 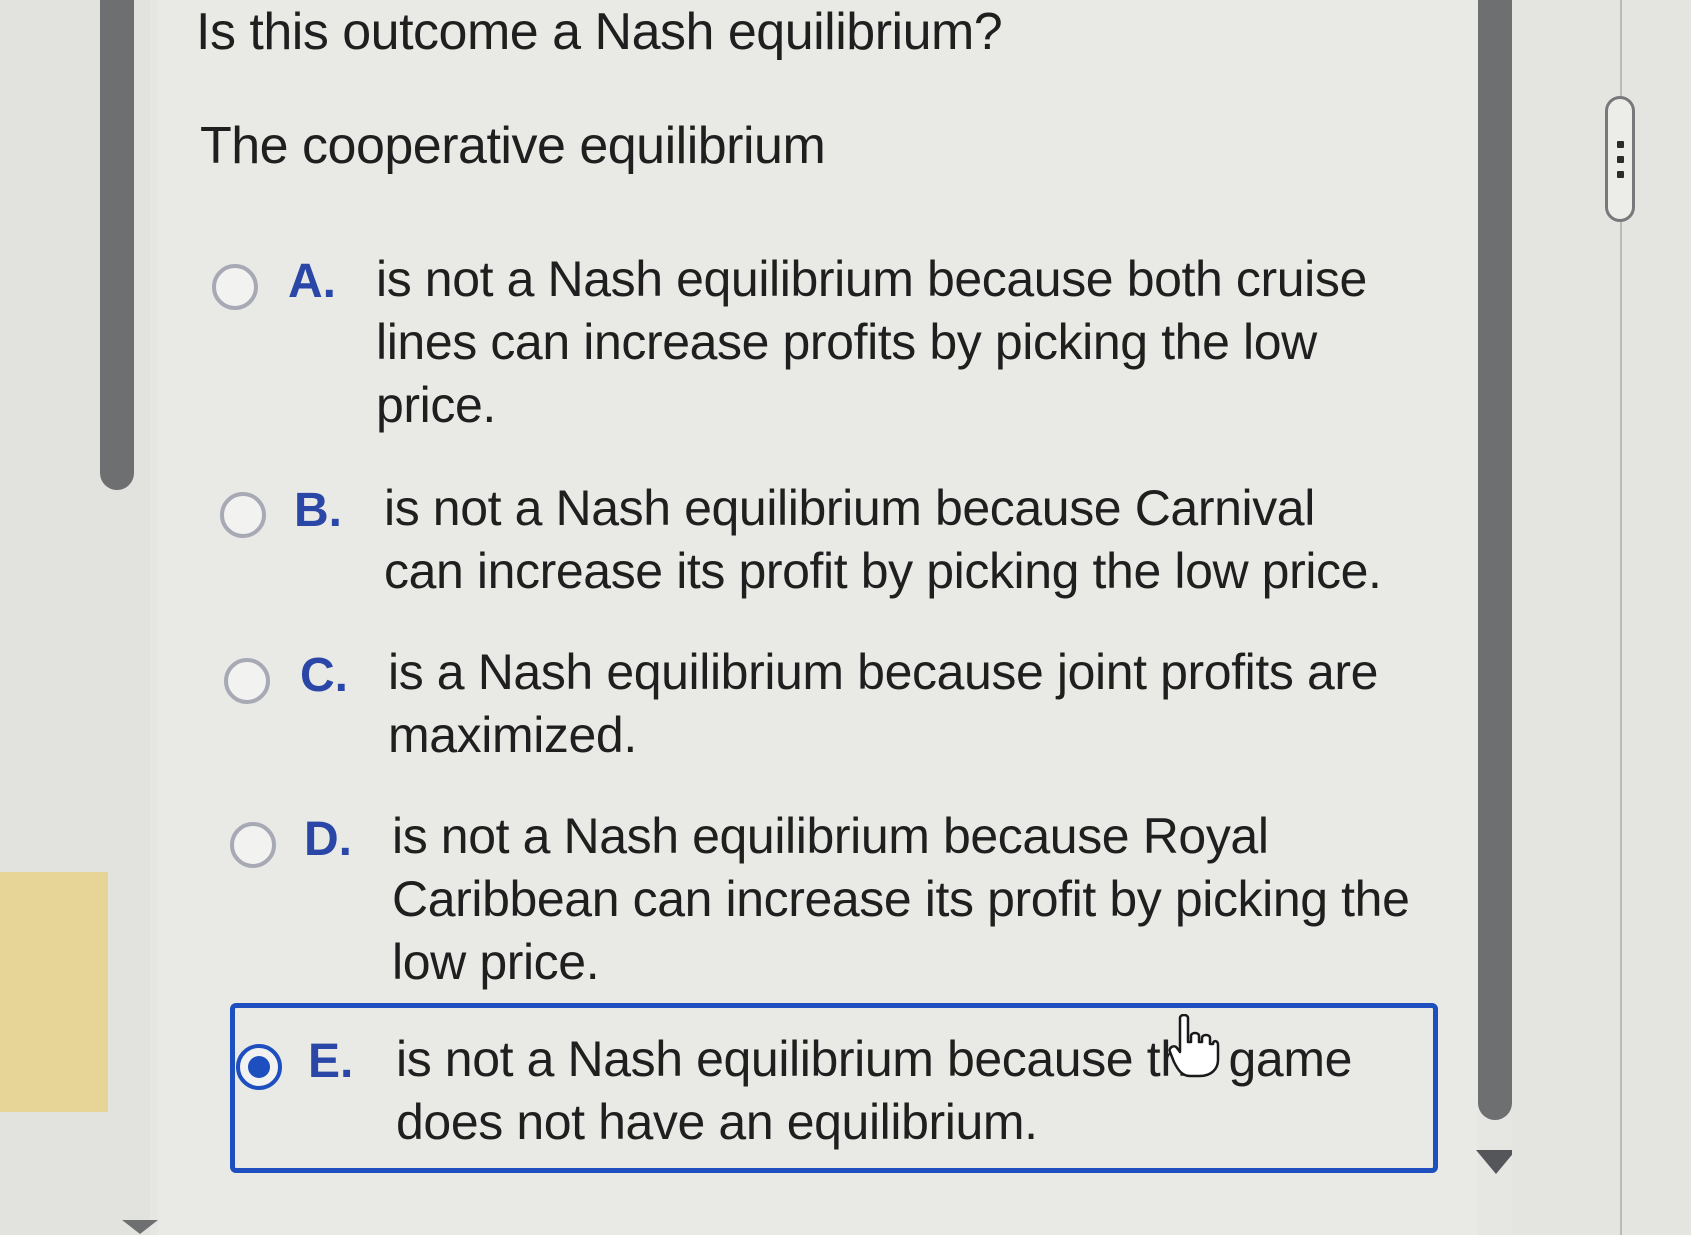 What do you see at coordinates (1495, 560) in the screenshot?
I see `right-scrollbar-thumb` at bounding box center [1495, 560].